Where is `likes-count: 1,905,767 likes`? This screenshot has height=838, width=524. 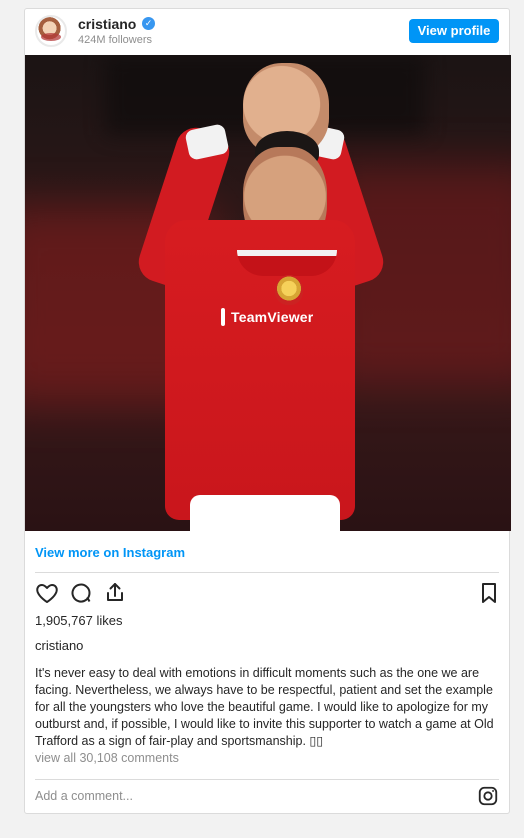 likes-count: 1,905,767 likes is located at coordinates (78, 620).